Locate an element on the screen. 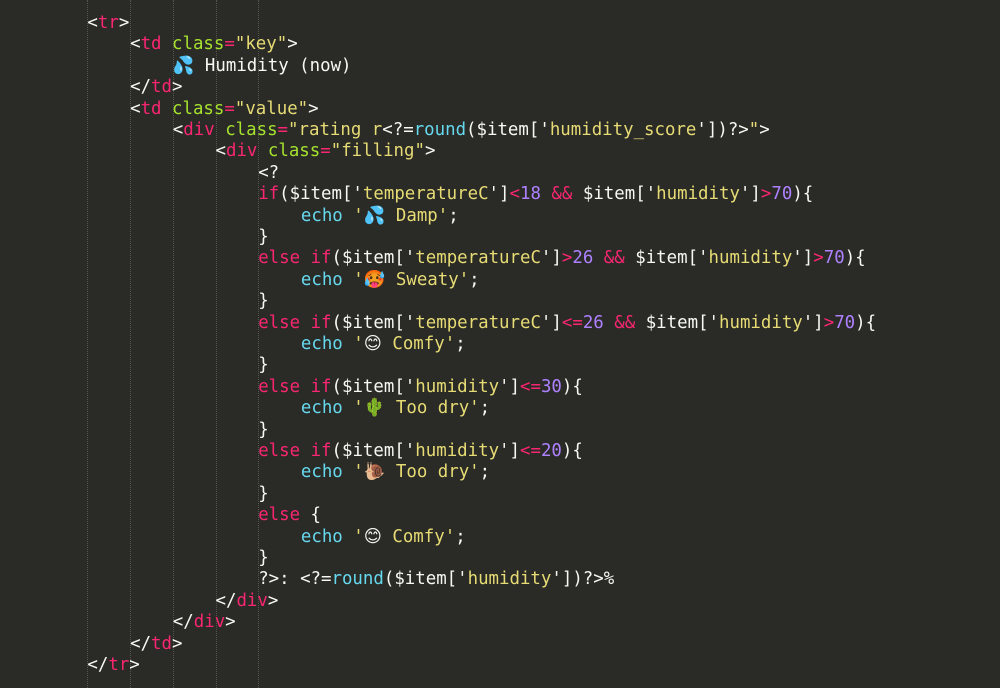 This screenshot has width=1000, height=688. code-line: <div class="filling"> is located at coordinates (326, 151).